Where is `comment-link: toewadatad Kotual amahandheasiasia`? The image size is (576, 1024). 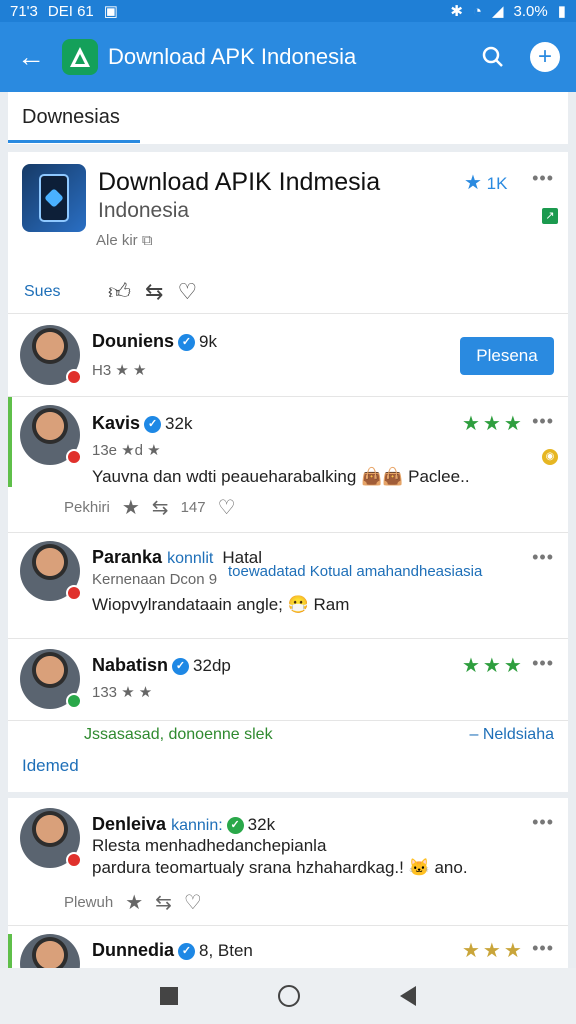
comment-link: toewadatad Kotual amahandheasiasia is located at coordinates (355, 571).